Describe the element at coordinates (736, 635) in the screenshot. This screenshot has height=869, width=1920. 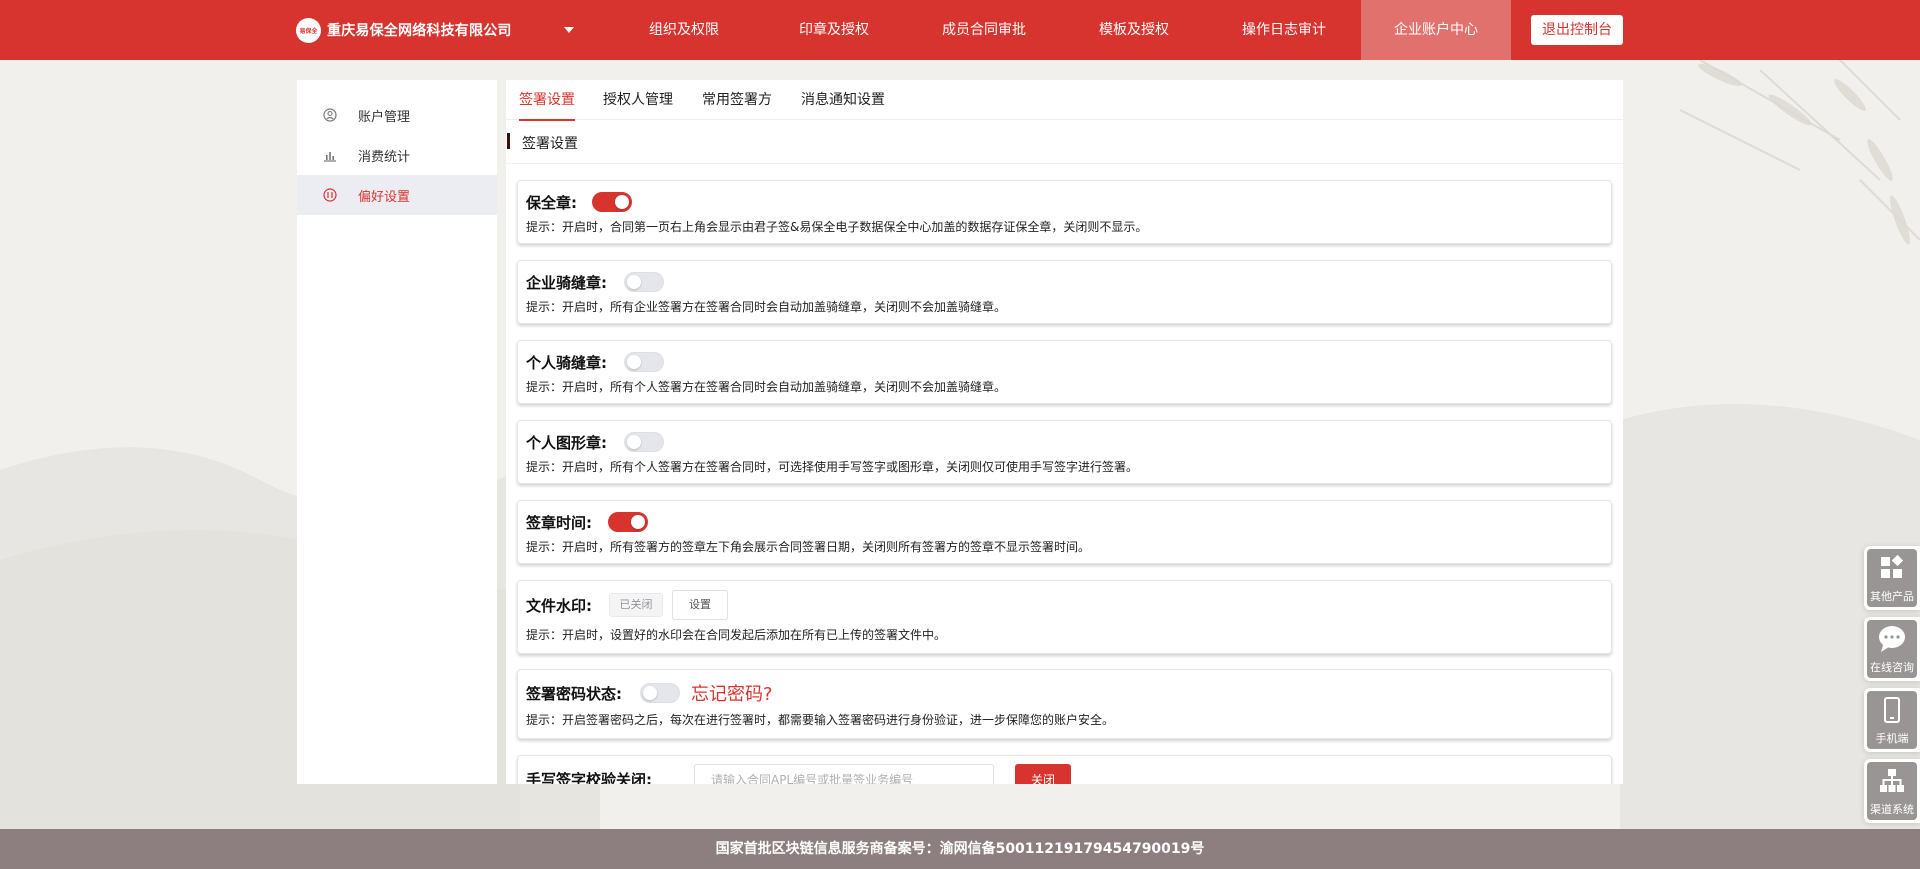
I see `setting-tip: 提示：开启时，设置好的水印会在合同发起后添加在所有已上传的签署文件中。` at that location.